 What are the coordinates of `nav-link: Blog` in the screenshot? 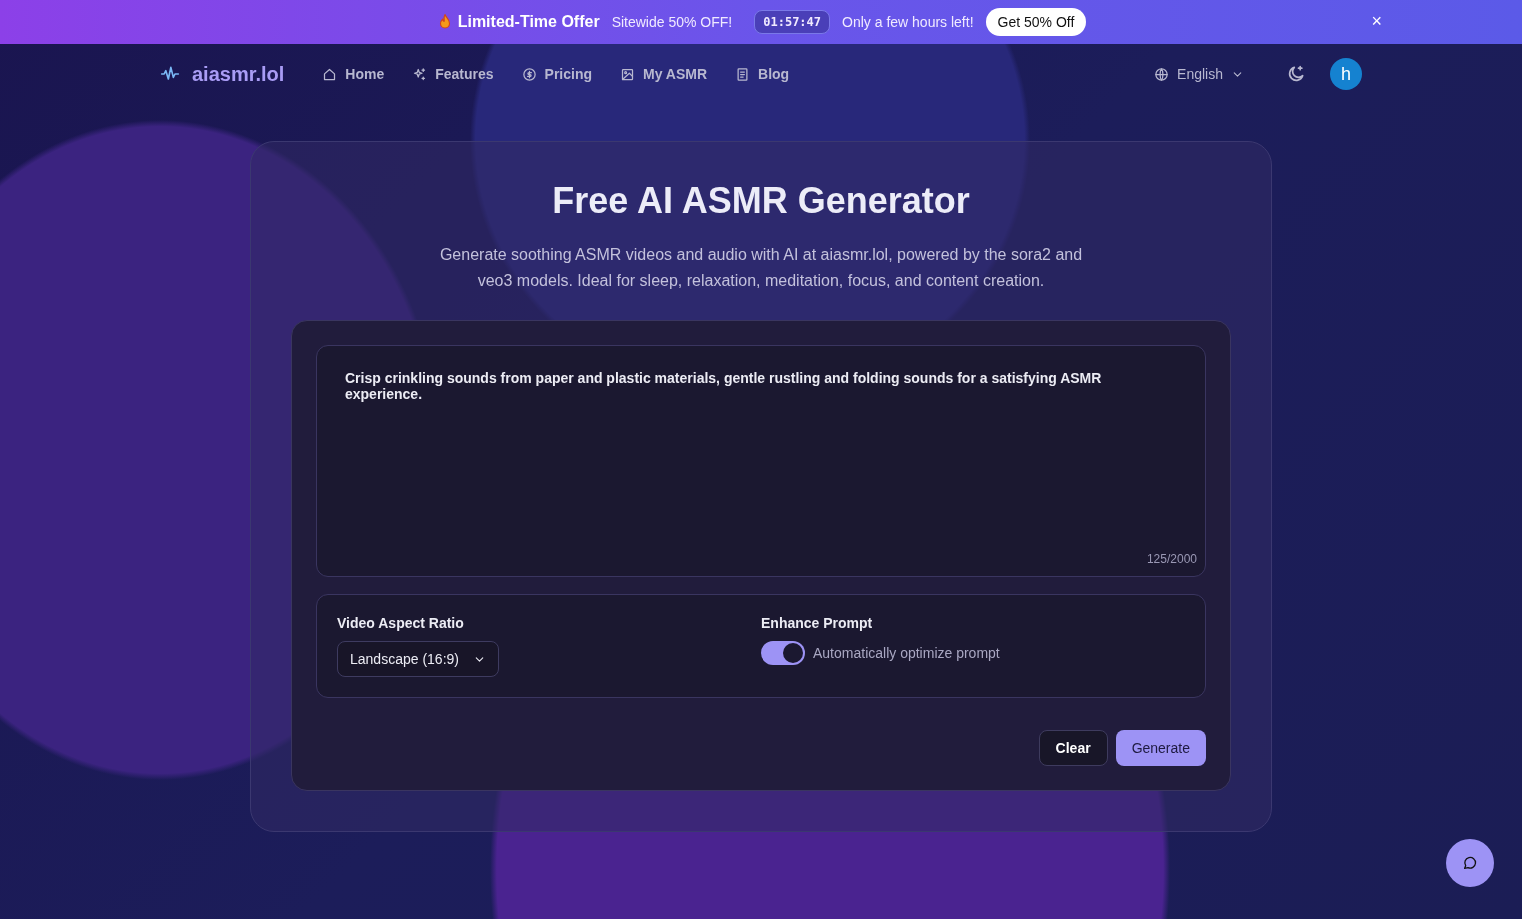 It's located at (762, 74).